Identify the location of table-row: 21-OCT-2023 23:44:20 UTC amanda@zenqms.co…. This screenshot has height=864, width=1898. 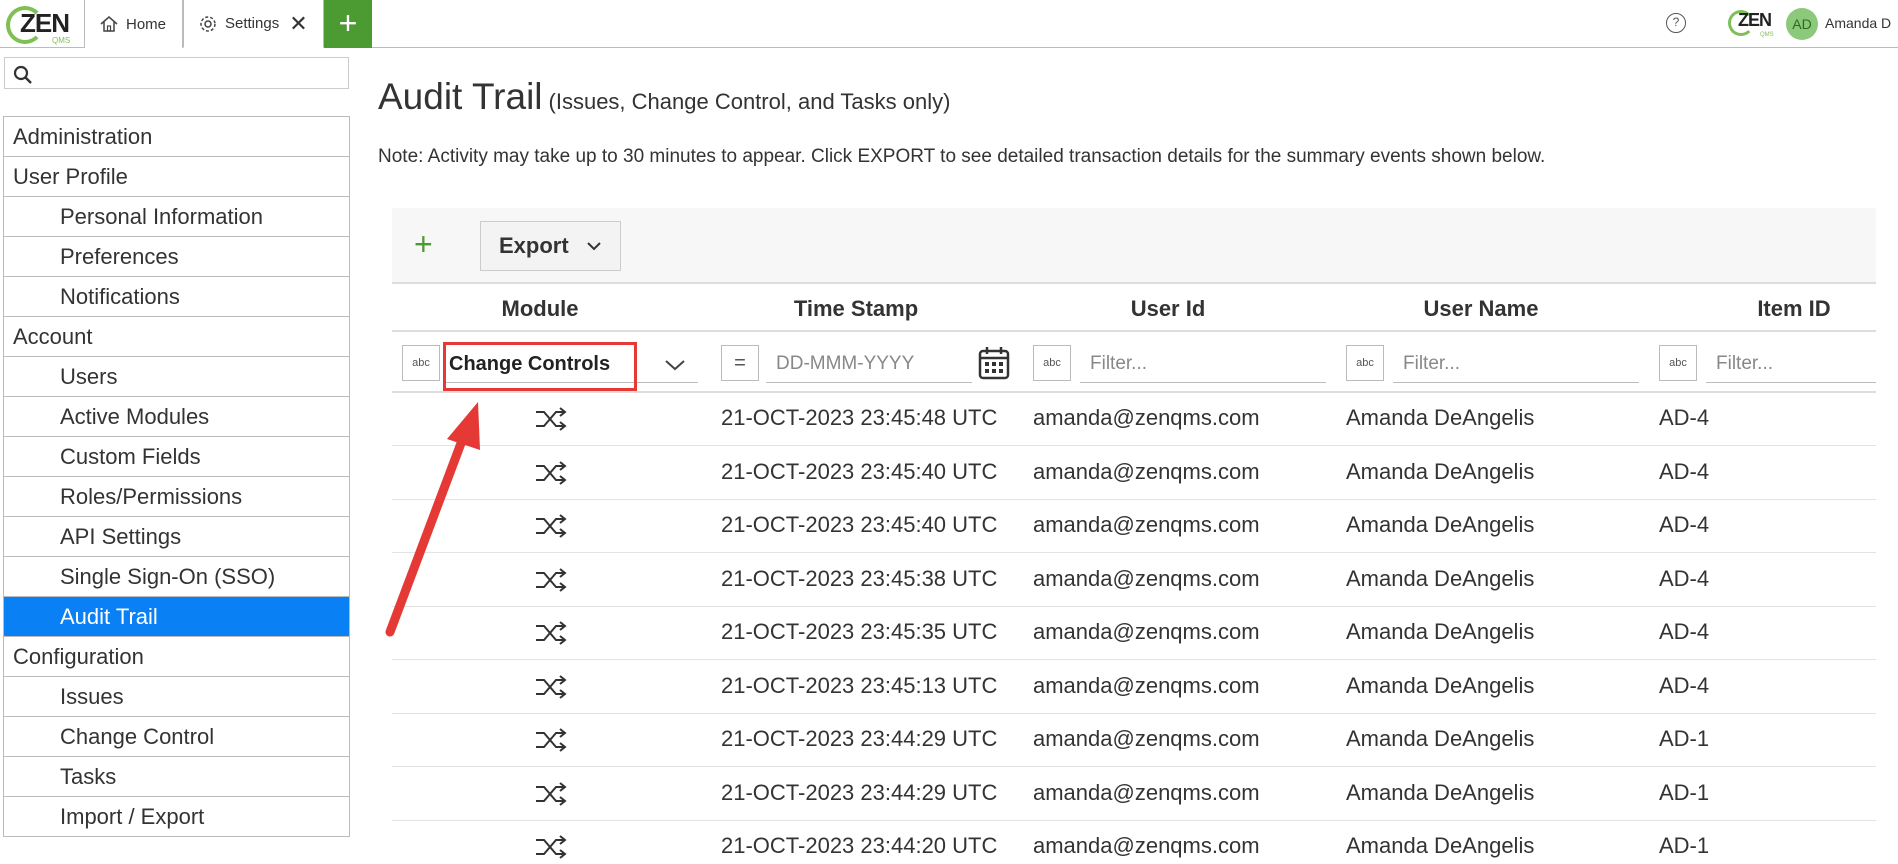
(1134, 842).